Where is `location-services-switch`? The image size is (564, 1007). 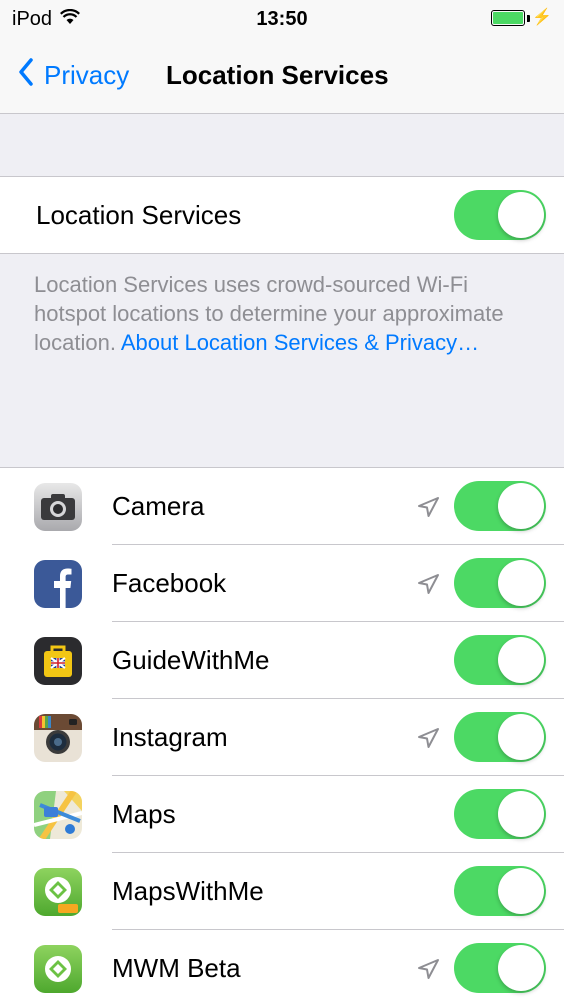 location-services-switch is located at coordinates (500, 215).